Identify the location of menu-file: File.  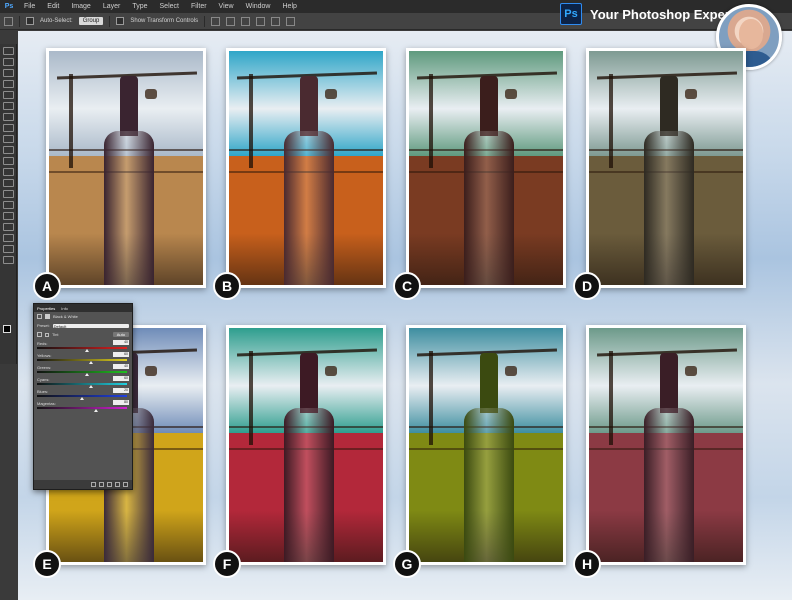
(29, 6).